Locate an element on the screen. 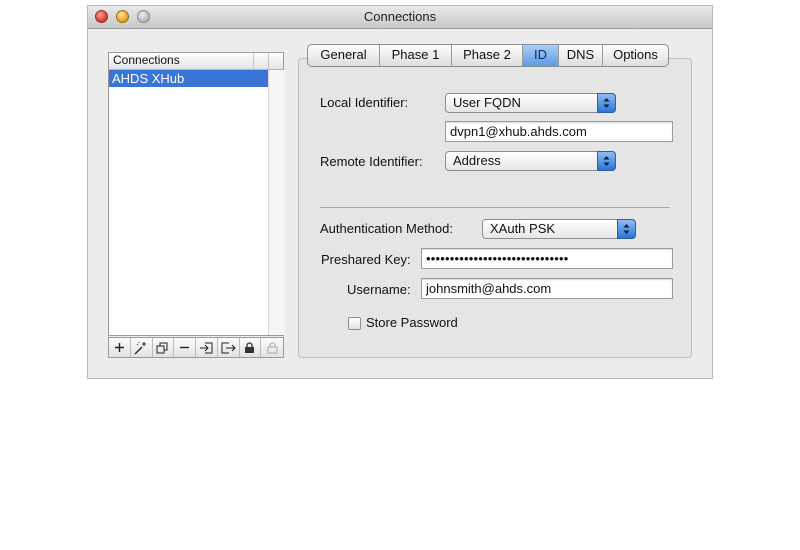 The width and height of the screenshot is (800, 550). wand-icon is located at coordinates (140, 347).